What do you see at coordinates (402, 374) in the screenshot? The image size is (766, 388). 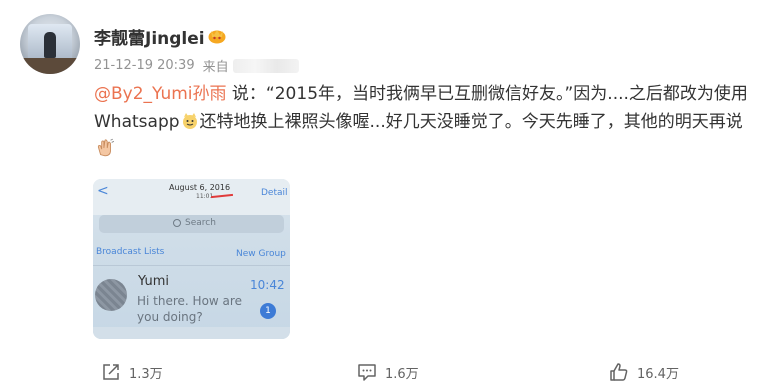 I see `comment-count: 1.6万` at bounding box center [402, 374].